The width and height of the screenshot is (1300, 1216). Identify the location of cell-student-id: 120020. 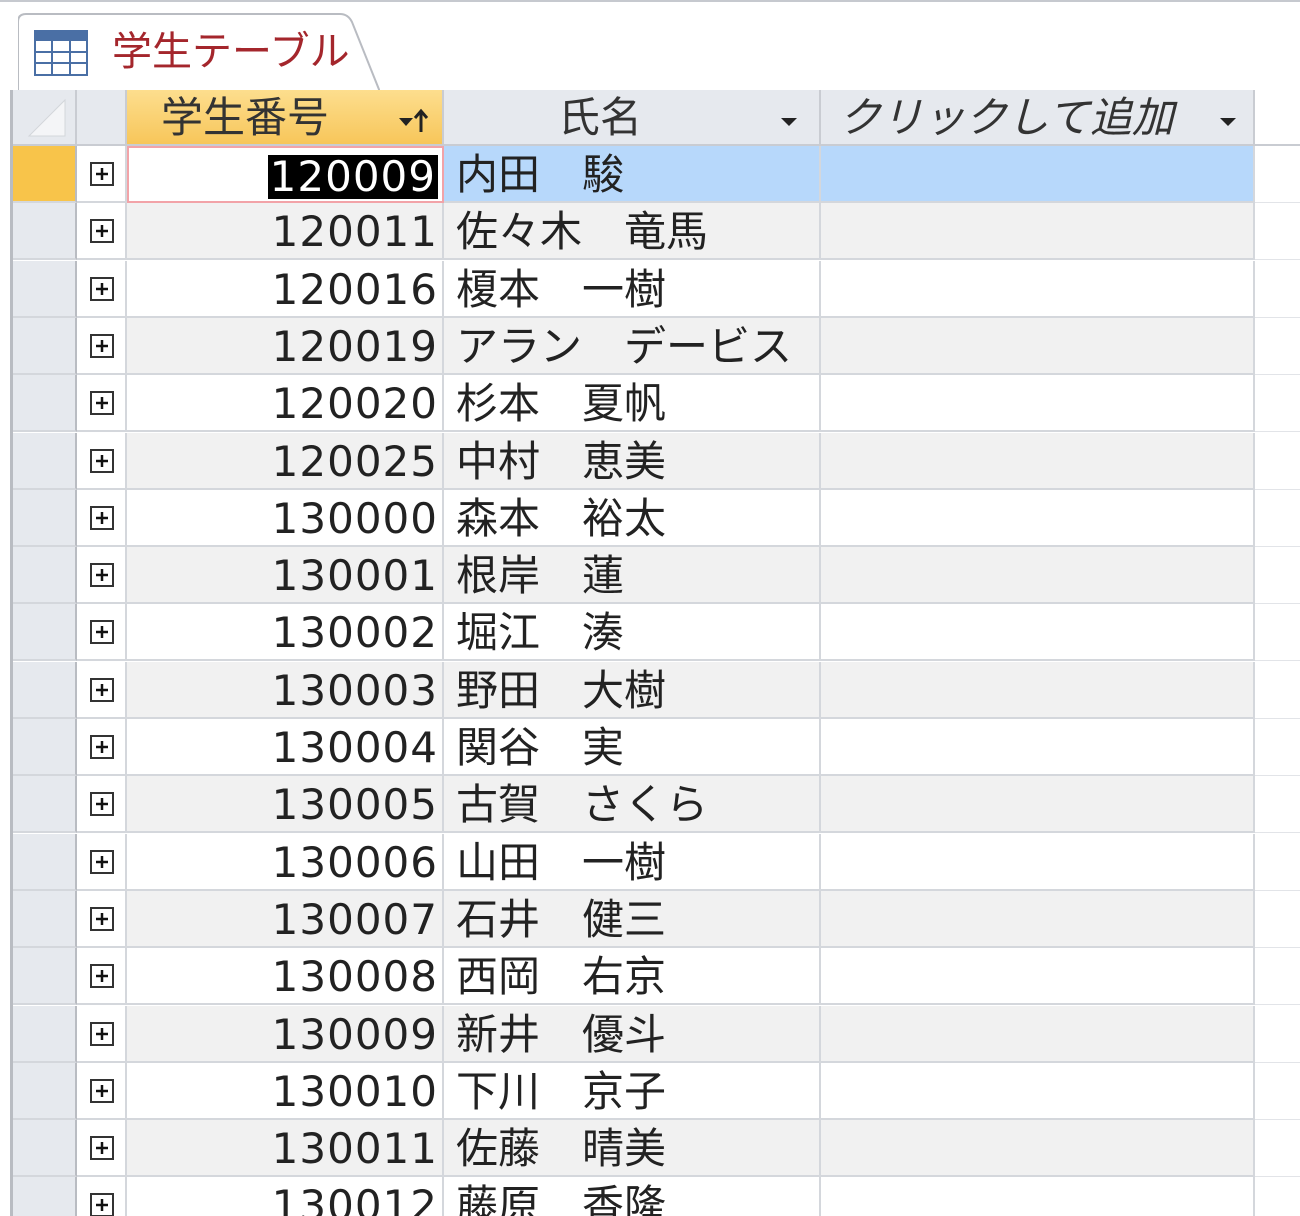
(285, 403).